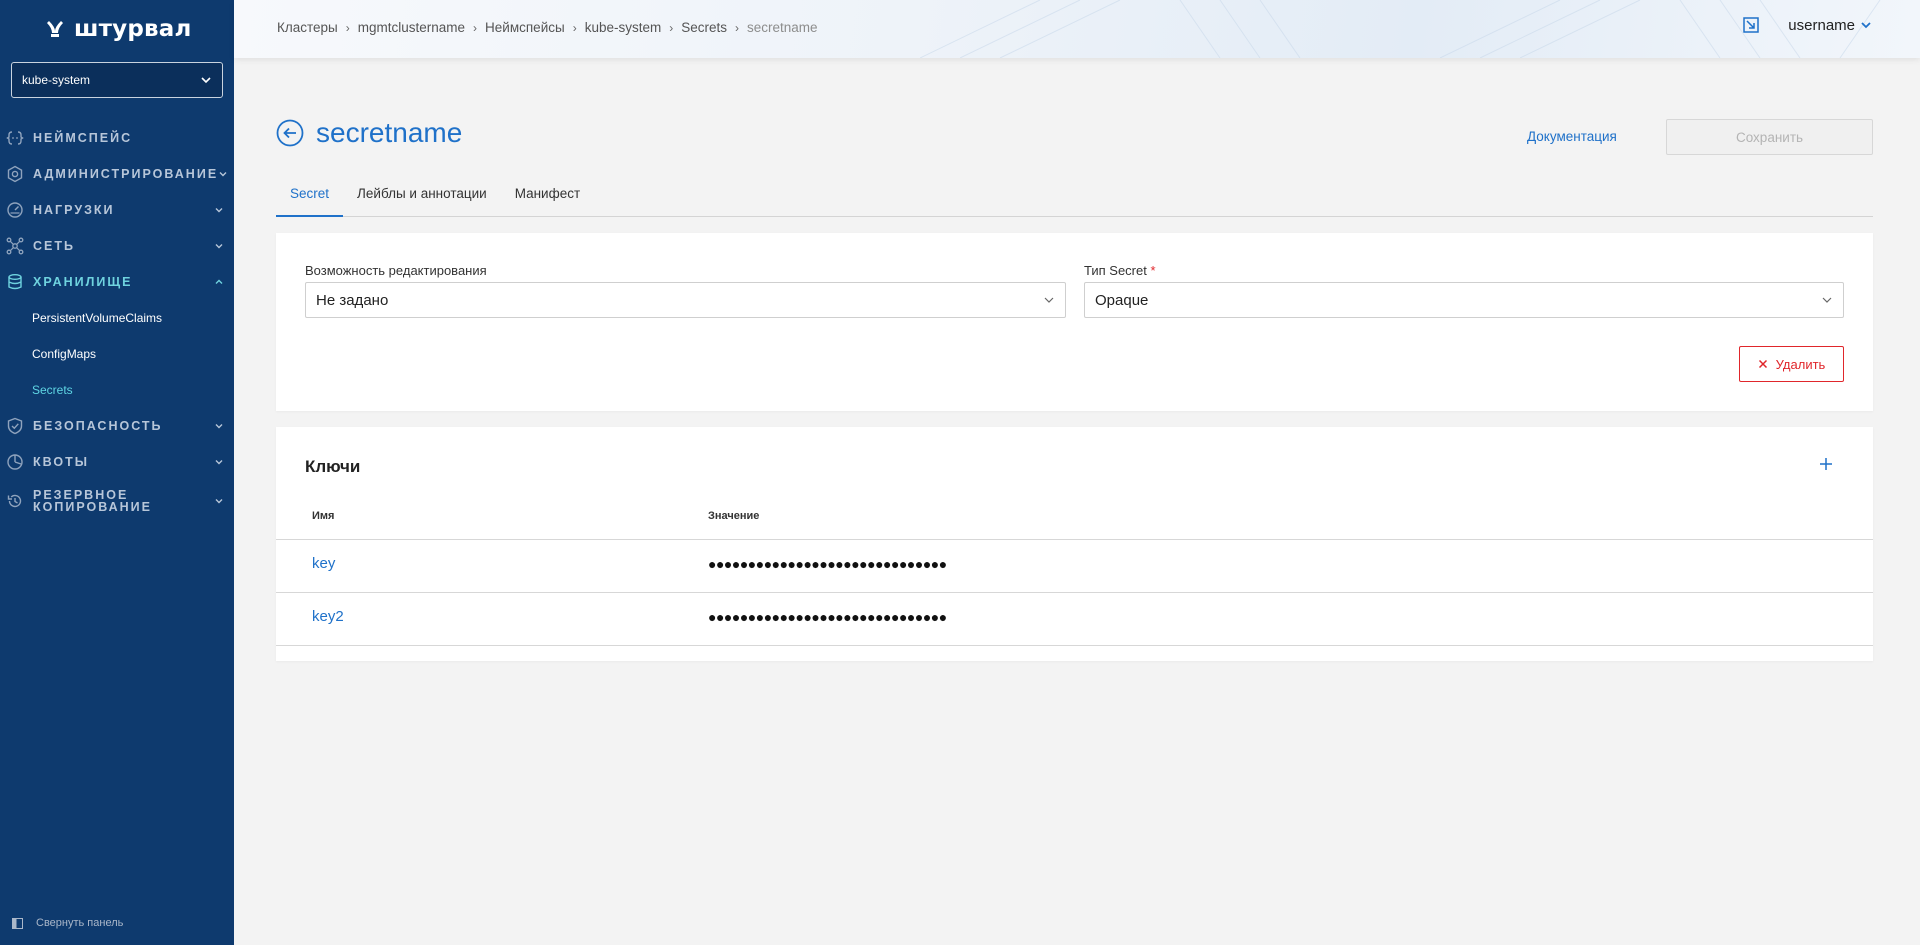 This screenshot has width=1920, height=945. I want to click on brand-logo: штурвал, so click(118, 29).